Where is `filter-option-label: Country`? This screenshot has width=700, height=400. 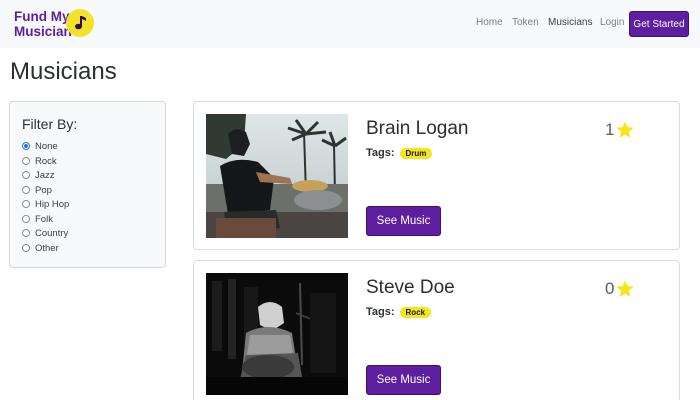 filter-option-label: Country is located at coordinates (52, 233).